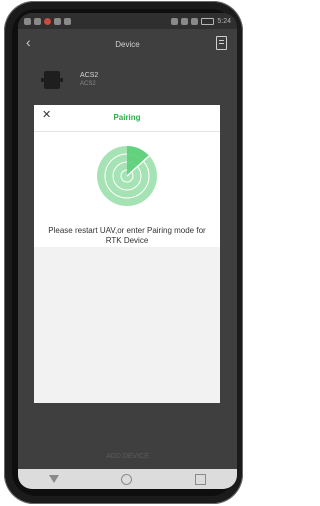  What do you see at coordinates (127, 176) in the screenshot?
I see `radar-scan-icon` at bounding box center [127, 176].